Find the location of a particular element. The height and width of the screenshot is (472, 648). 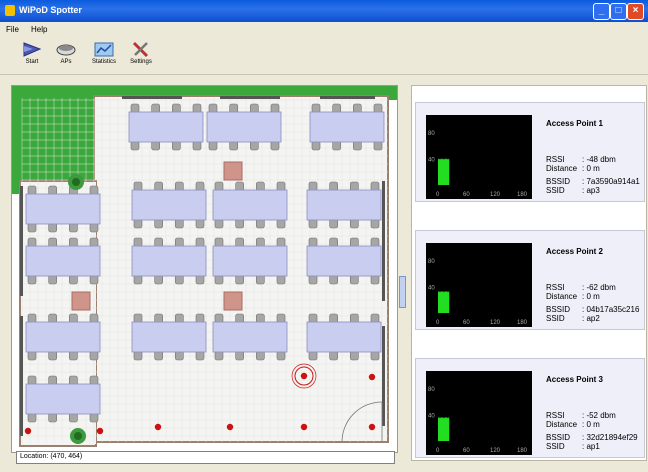

maximize-icon: □ is located at coordinates (618, 10).